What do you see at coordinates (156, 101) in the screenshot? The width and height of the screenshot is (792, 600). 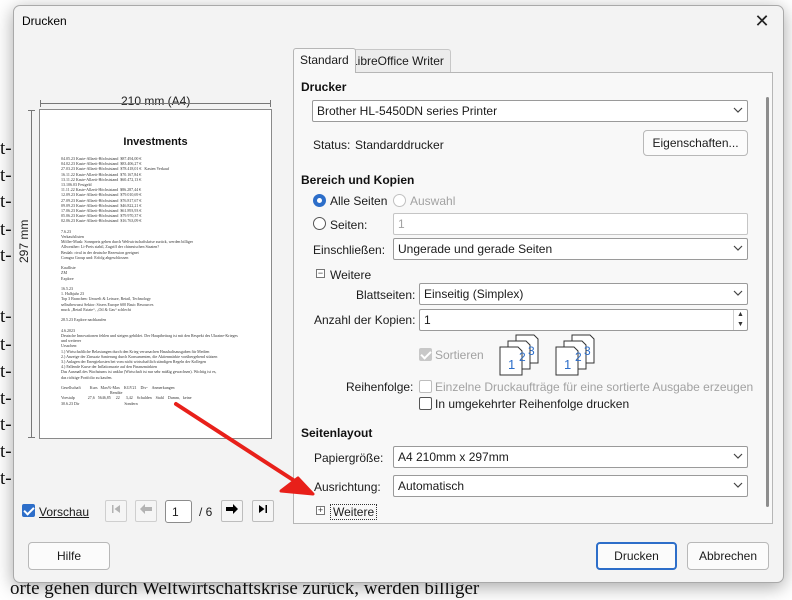 I see `paper-width-label: 210 mm (A4)` at bounding box center [156, 101].